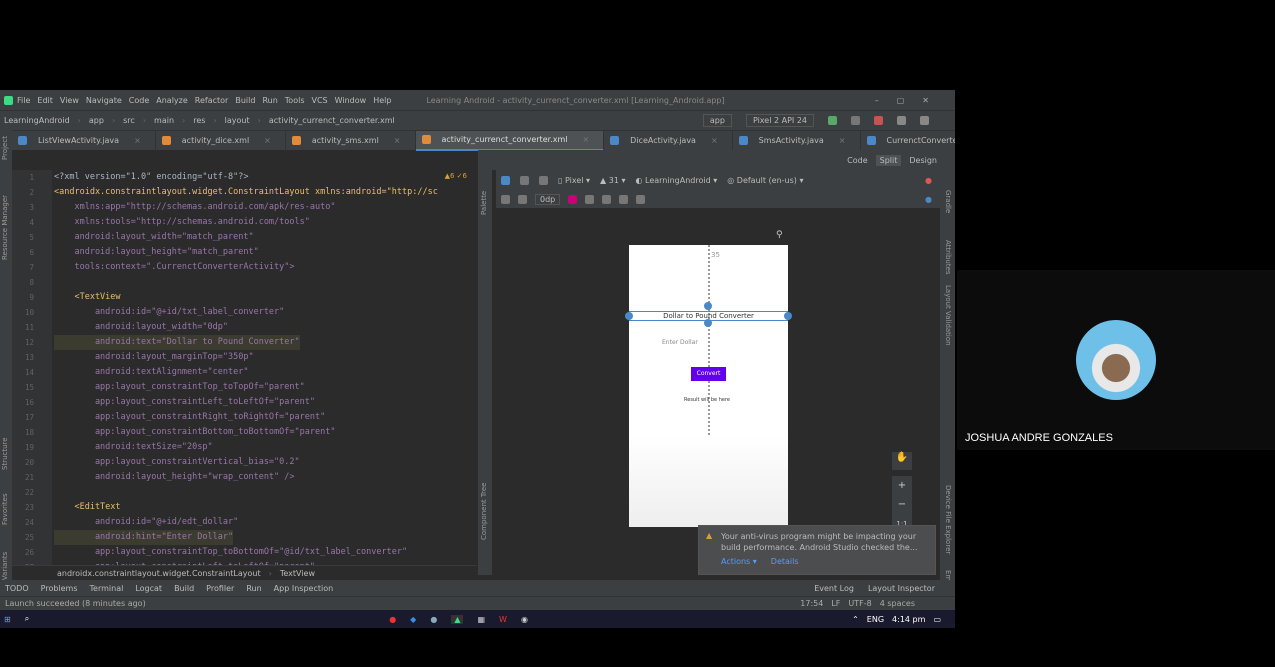 This screenshot has height=667, width=1275. What do you see at coordinates (765, 180) in the screenshot?
I see `locale-dropdown: ◎ Default (en-us) ▾` at bounding box center [765, 180].